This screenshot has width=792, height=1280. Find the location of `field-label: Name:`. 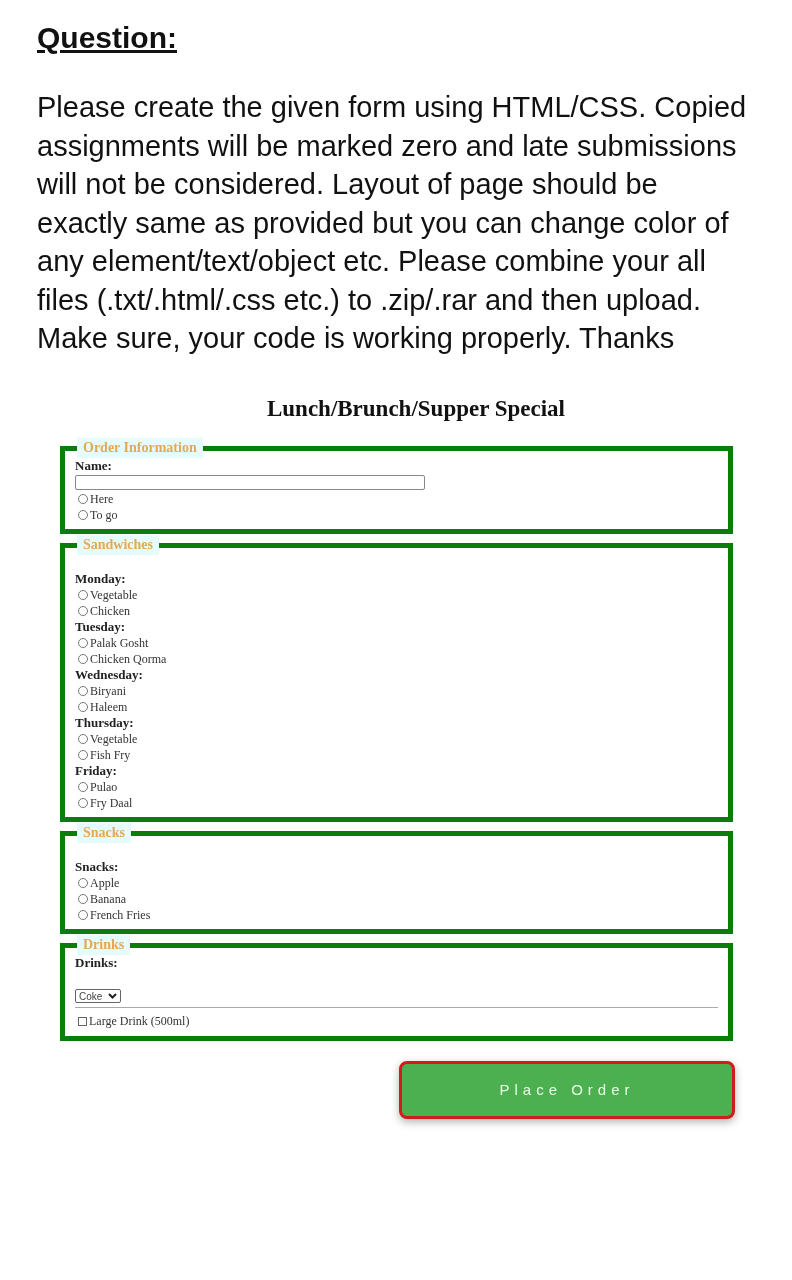

field-label: Name: is located at coordinates (93, 466).